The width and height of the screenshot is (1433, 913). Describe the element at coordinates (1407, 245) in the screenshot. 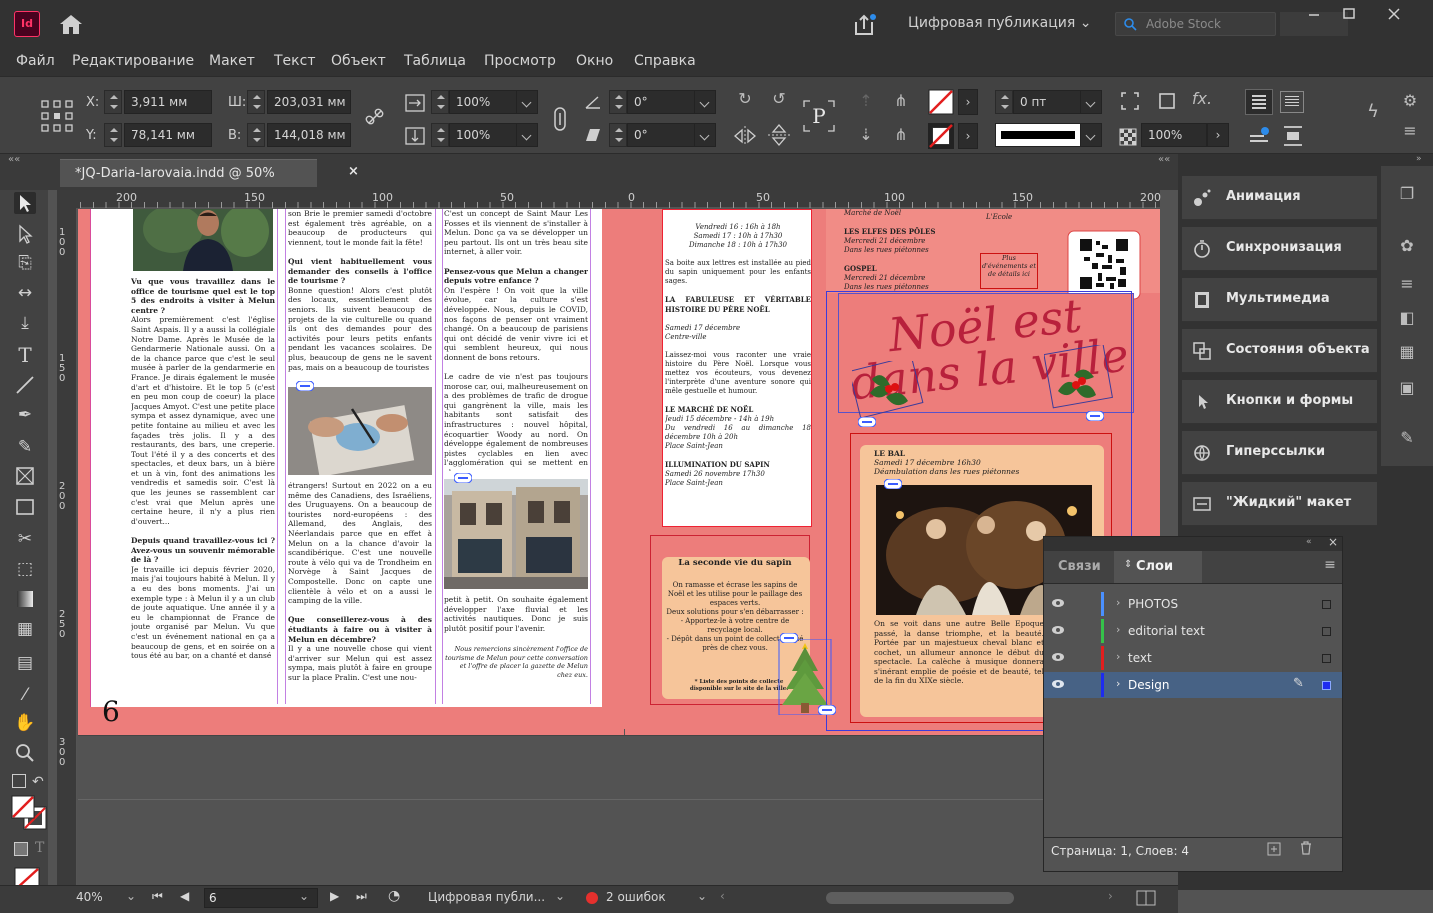

I see `swatches-panel-icon: ✿` at that location.